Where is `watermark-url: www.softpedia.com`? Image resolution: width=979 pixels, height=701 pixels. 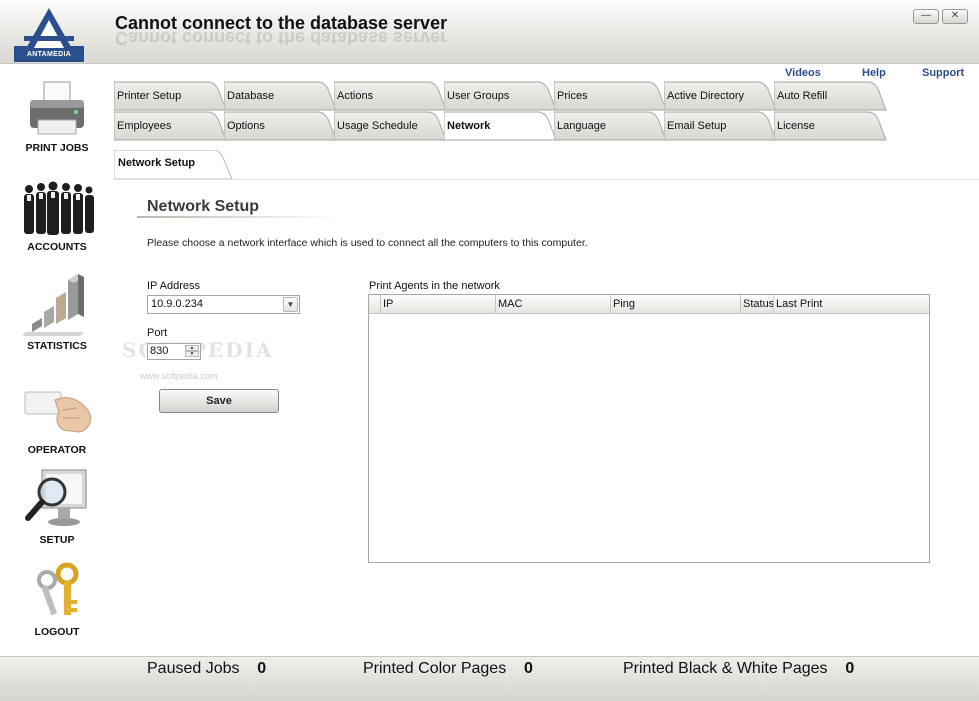
watermark-url: www.softpedia.com is located at coordinates (179, 376).